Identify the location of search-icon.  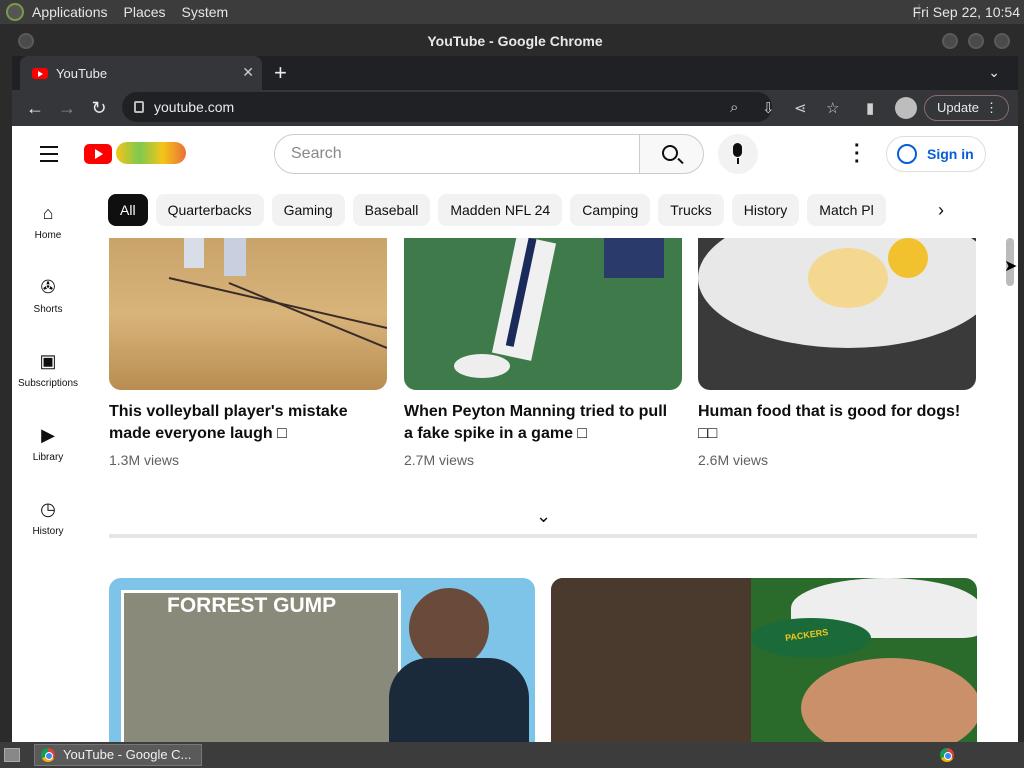
(670, 153).